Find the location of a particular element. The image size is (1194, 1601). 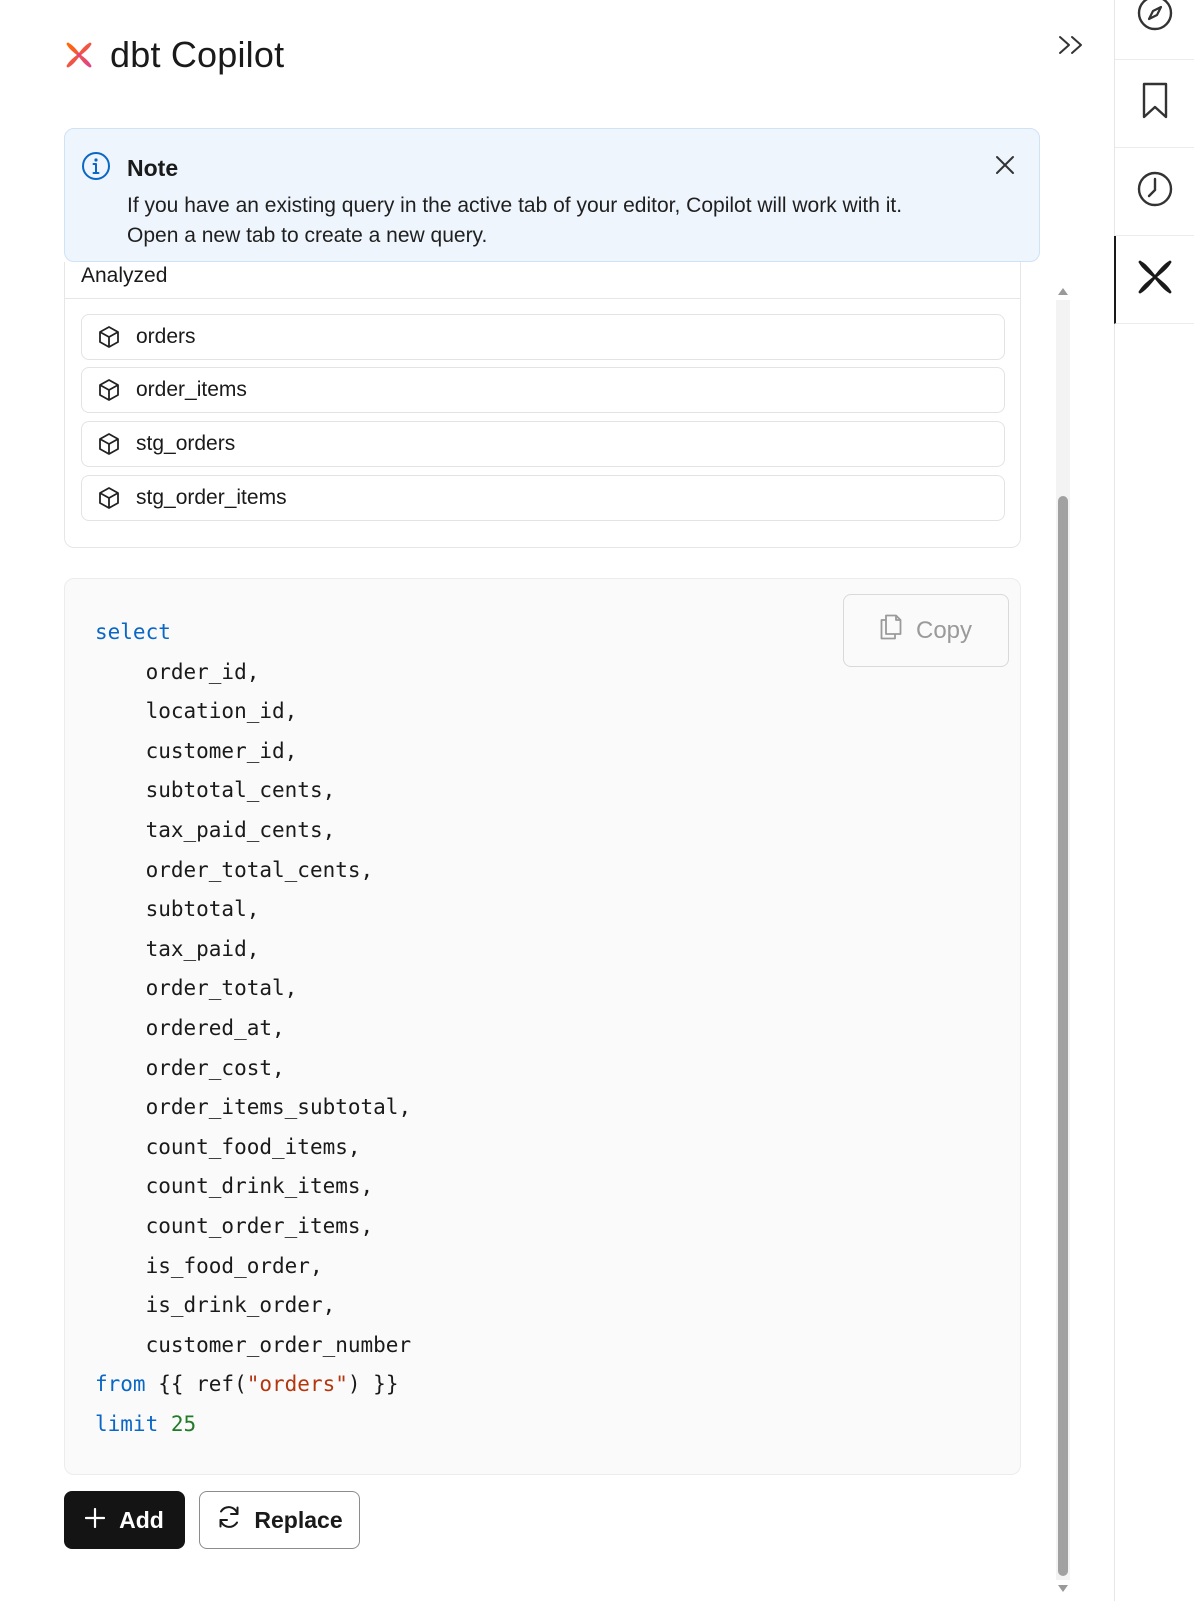

model-name: stg_orders is located at coordinates (186, 443).